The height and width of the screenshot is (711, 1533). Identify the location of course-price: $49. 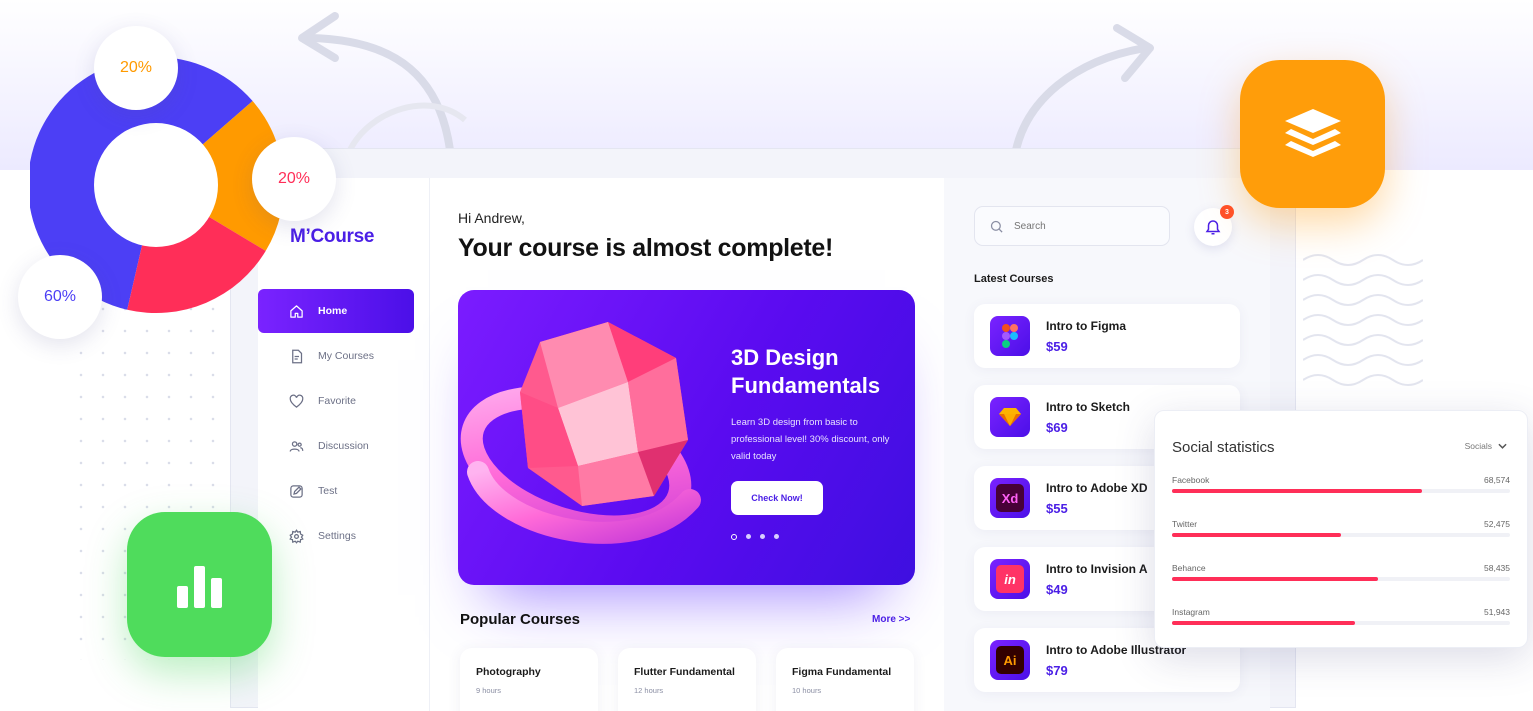
(1057, 589).